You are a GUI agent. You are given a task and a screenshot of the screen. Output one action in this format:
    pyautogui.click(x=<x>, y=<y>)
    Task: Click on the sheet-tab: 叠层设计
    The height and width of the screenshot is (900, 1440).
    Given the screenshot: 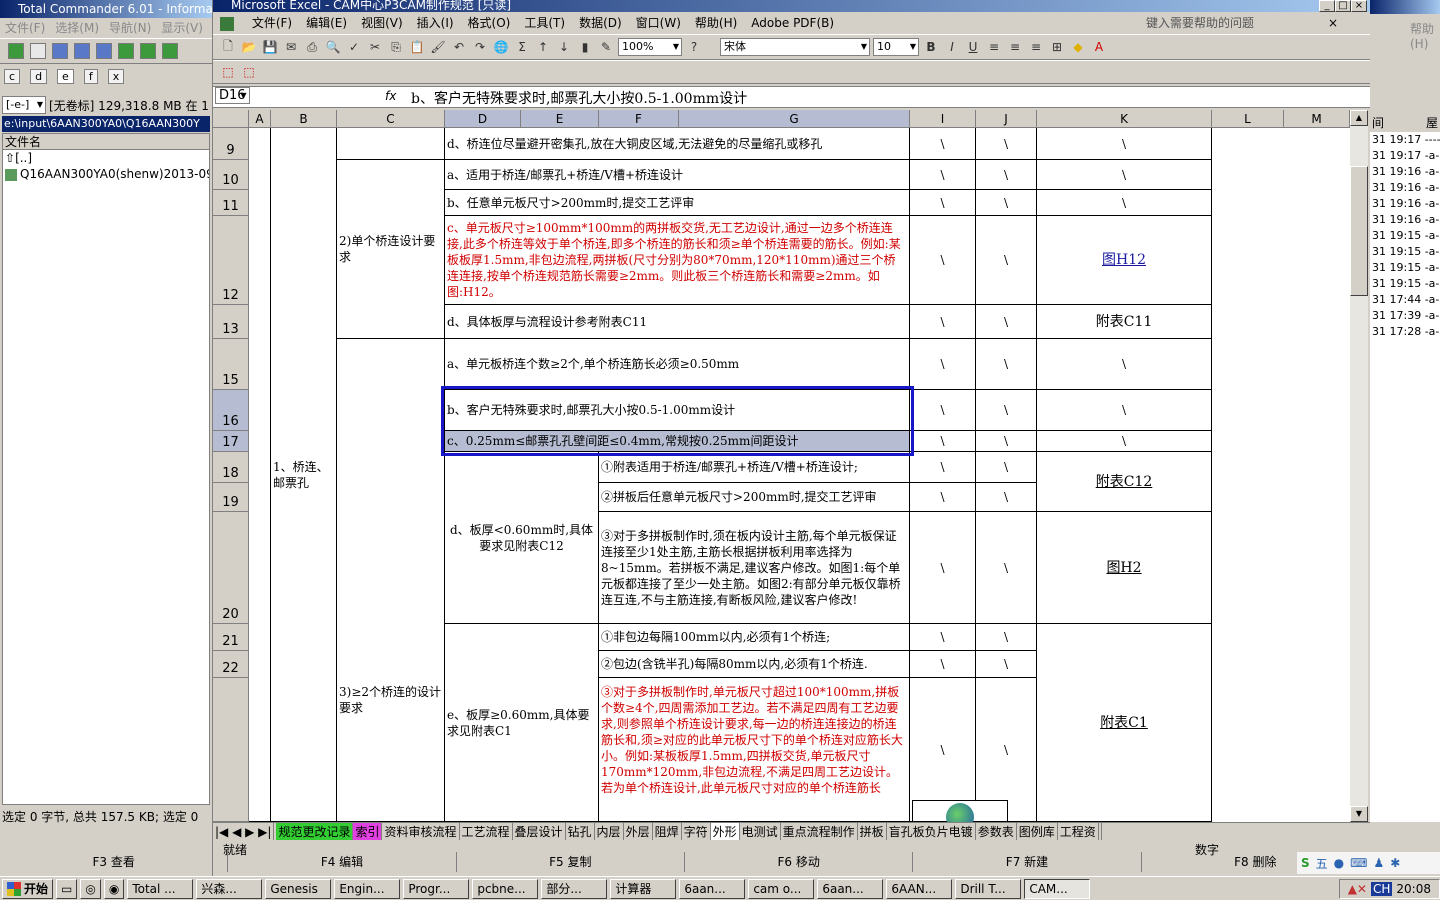 What is the action you would take?
    pyautogui.click(x=539, y=831)
    